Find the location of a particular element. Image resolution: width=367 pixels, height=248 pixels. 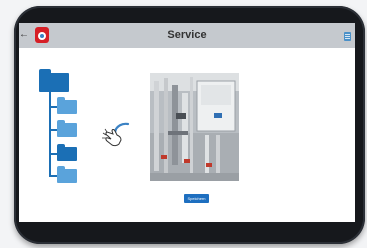

save-button: Speichern is located at coordinates (196, 198).